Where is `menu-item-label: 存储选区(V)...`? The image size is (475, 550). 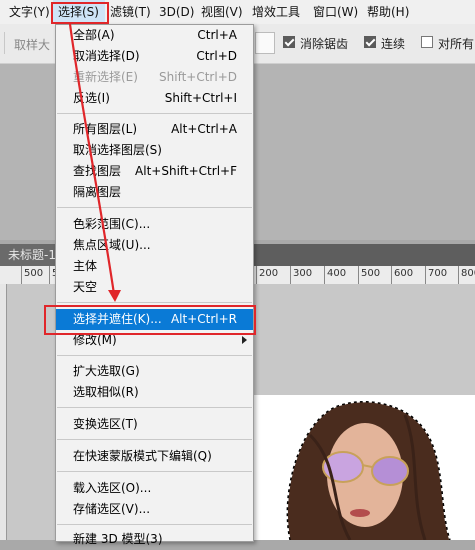
menu-item-label: 存储选区(V)... is located at coordinates (112, 509).